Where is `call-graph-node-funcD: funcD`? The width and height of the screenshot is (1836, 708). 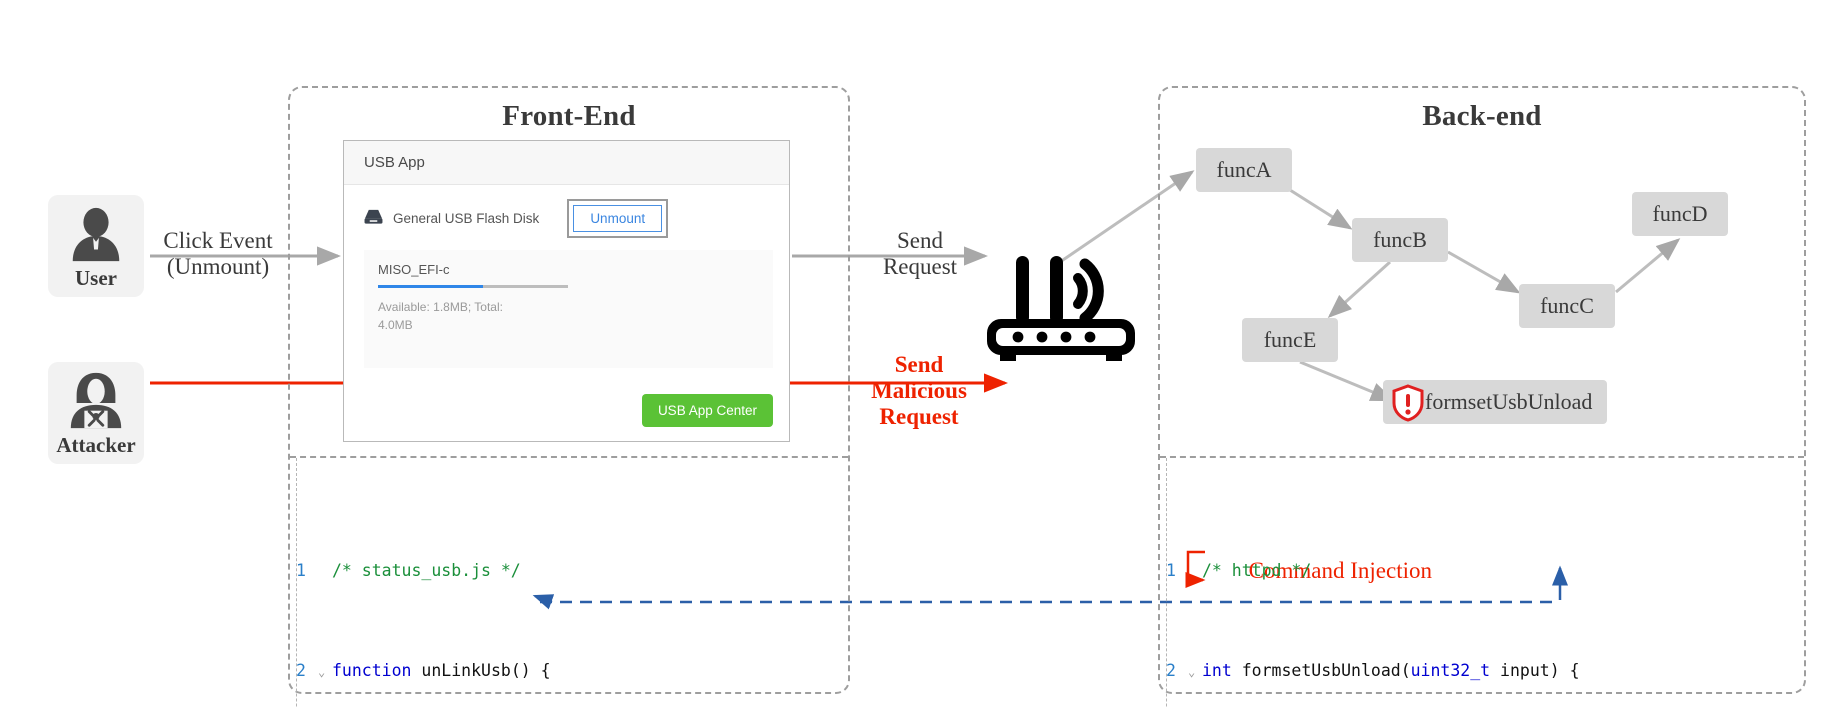
call-graph-node-funcD: funcD is located at coordinates (1680, 214).